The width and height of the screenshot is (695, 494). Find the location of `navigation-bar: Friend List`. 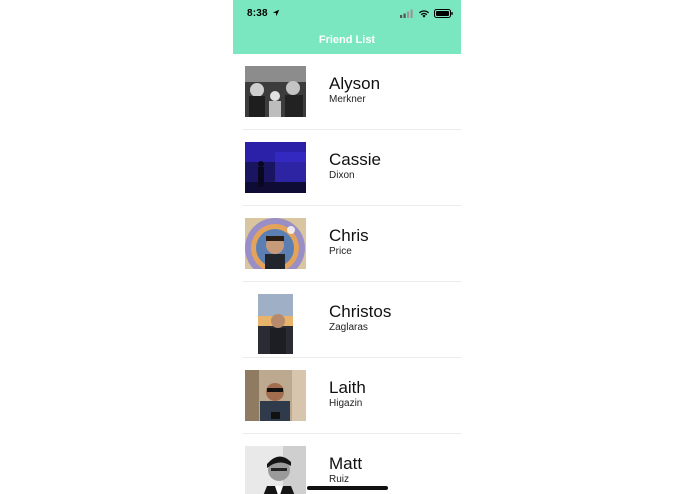

navigation-bar: Friend List is located at coordinates (347, 41).